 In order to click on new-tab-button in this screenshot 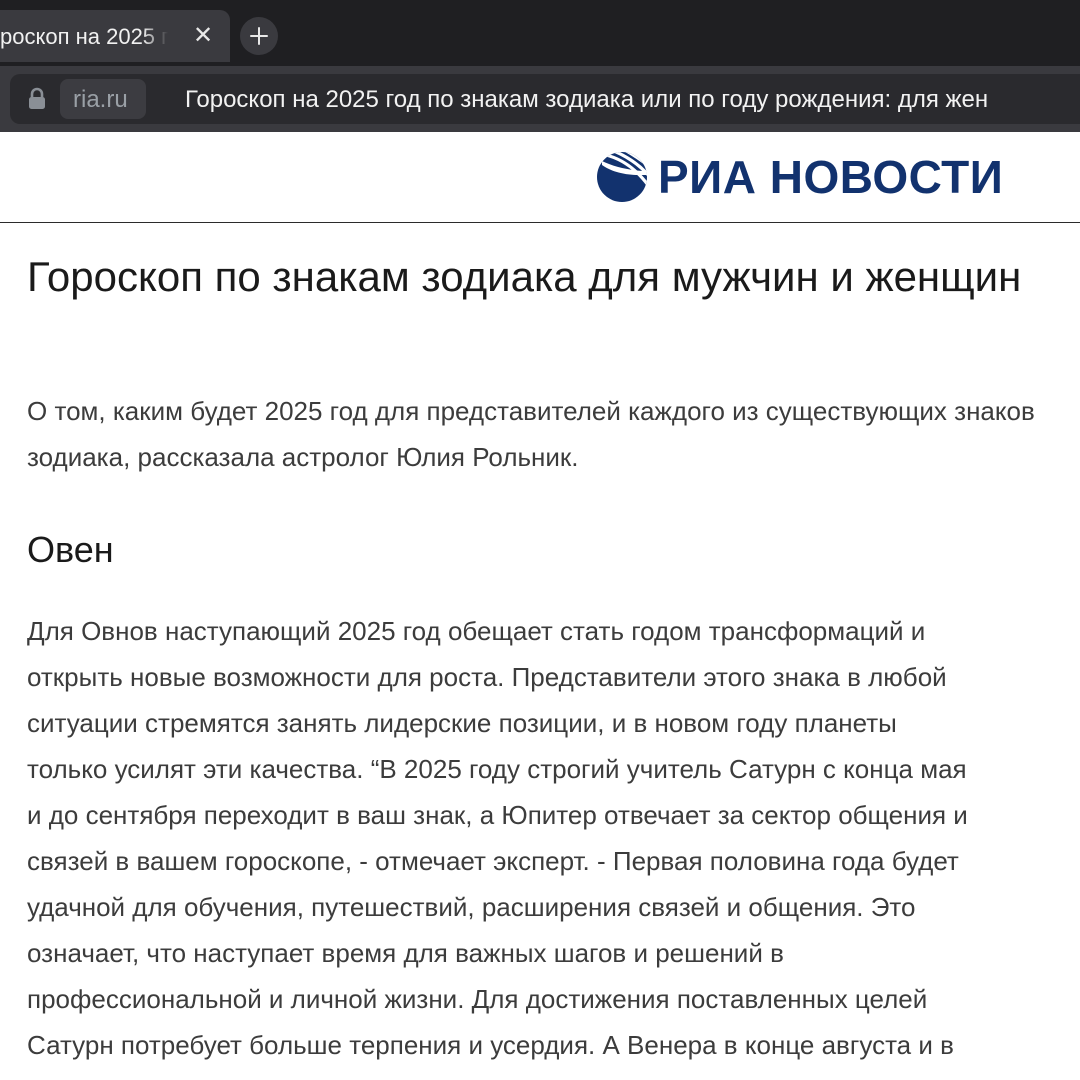, I will do `click(259, 36)`.